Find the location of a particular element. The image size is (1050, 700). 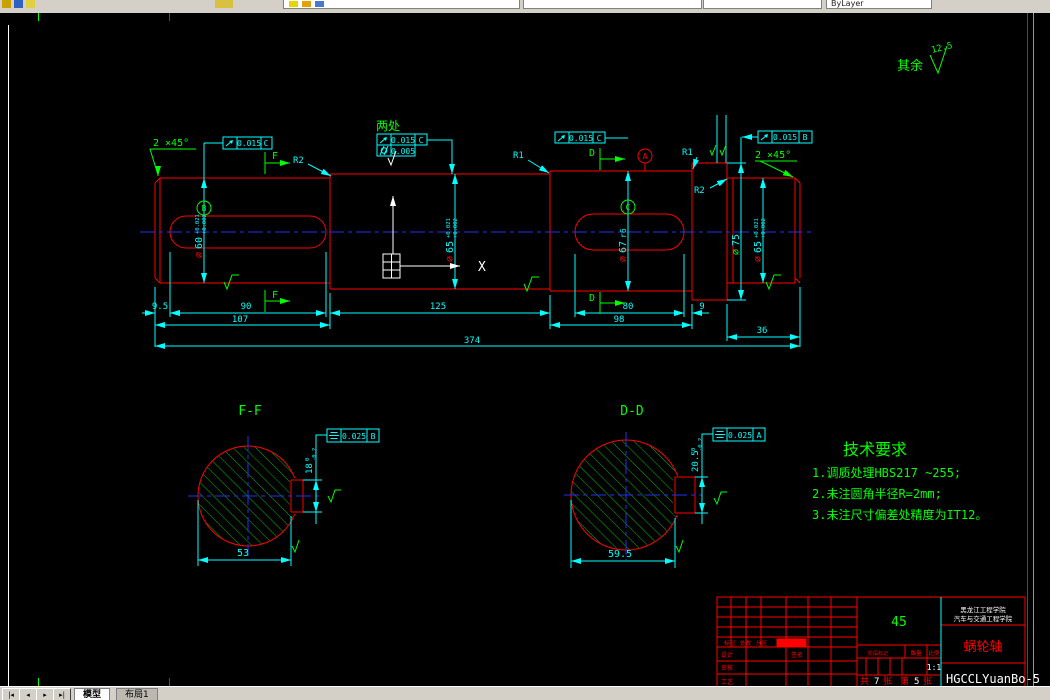

layer-combobox is located at coordinates (401, 4).